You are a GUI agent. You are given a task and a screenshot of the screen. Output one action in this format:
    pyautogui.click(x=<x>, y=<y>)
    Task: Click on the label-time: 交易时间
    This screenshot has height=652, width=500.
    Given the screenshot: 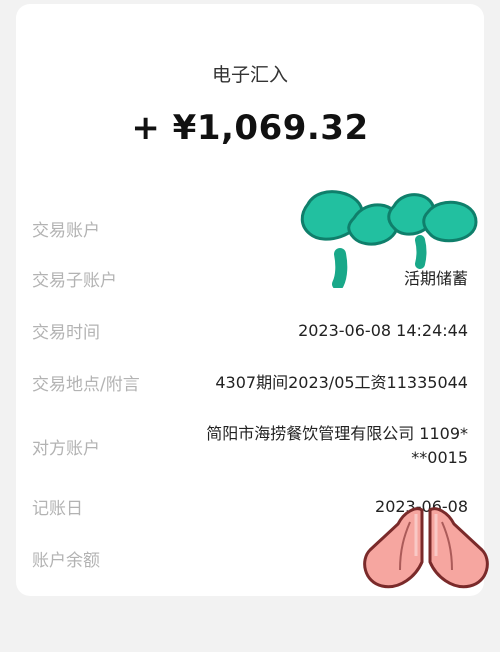 What is the action you would take?
    pyautogui.click(x=66, y=333)
    